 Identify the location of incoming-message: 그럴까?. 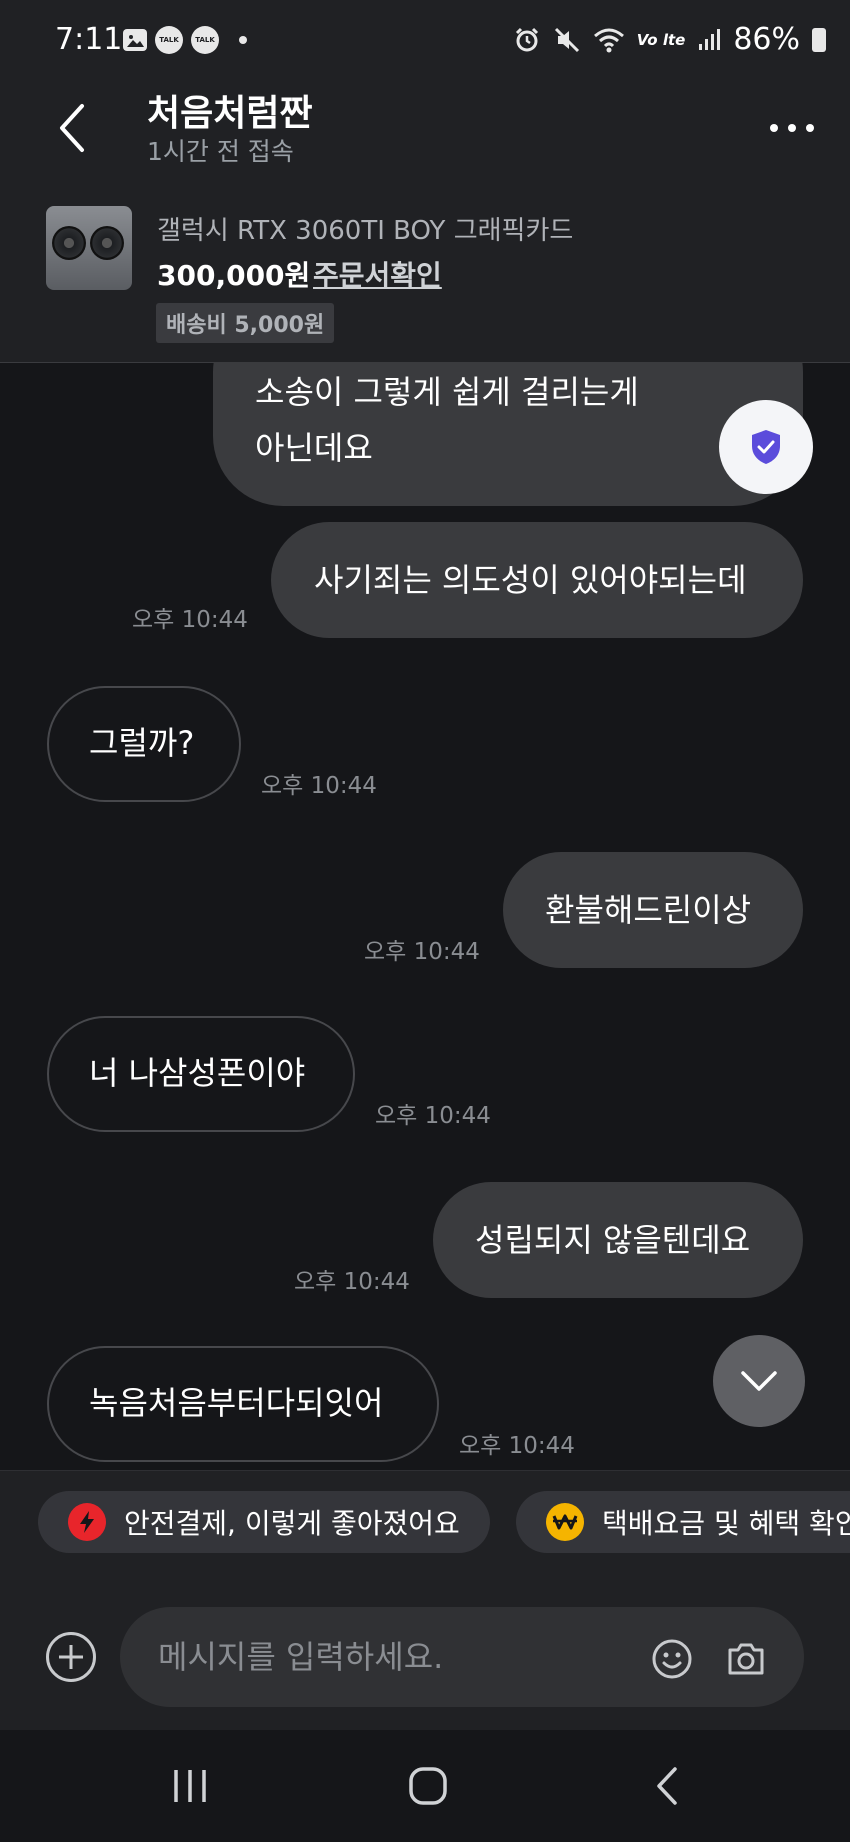
(144, 744).